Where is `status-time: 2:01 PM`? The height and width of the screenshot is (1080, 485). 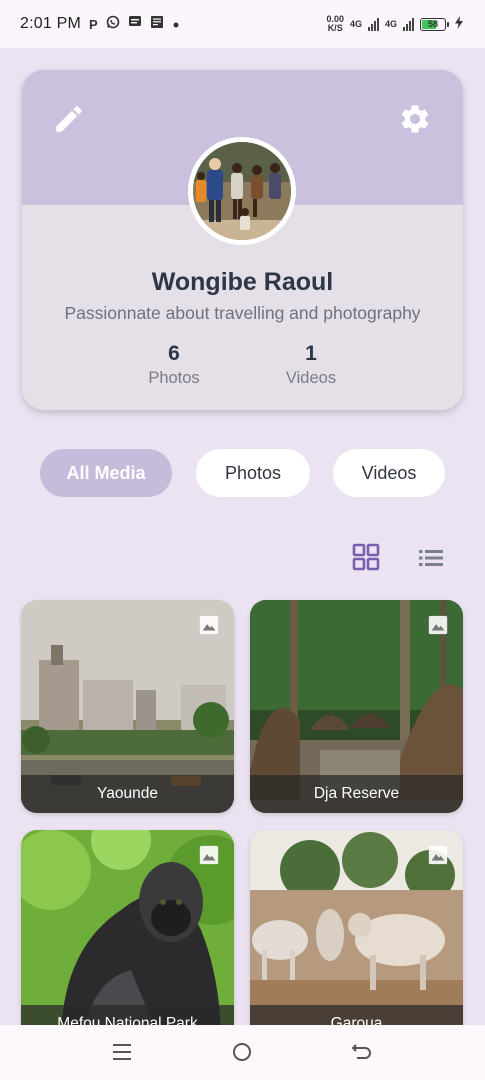 status-time: 2:01 PM is located at coordinates (50, 23).